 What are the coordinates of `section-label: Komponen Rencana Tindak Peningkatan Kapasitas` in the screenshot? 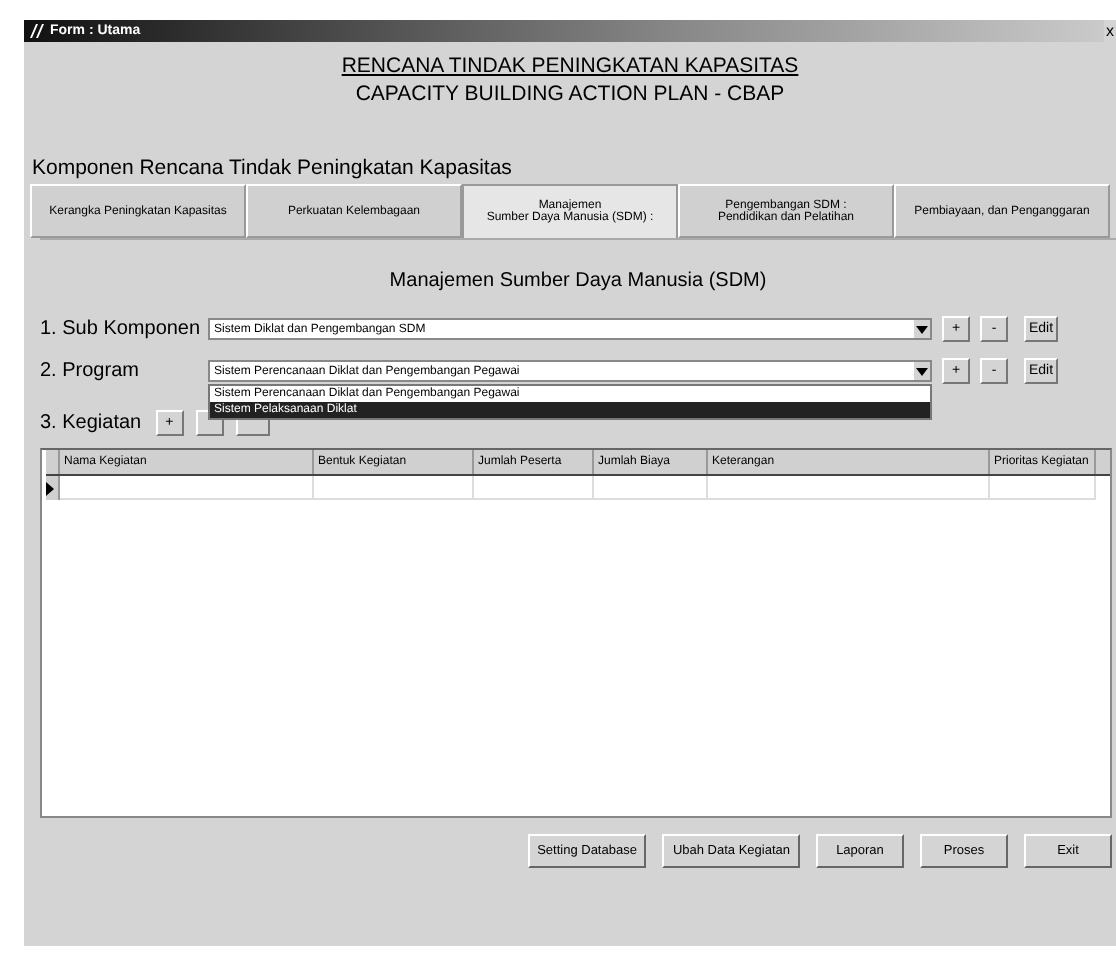 It's located at (273, 168).